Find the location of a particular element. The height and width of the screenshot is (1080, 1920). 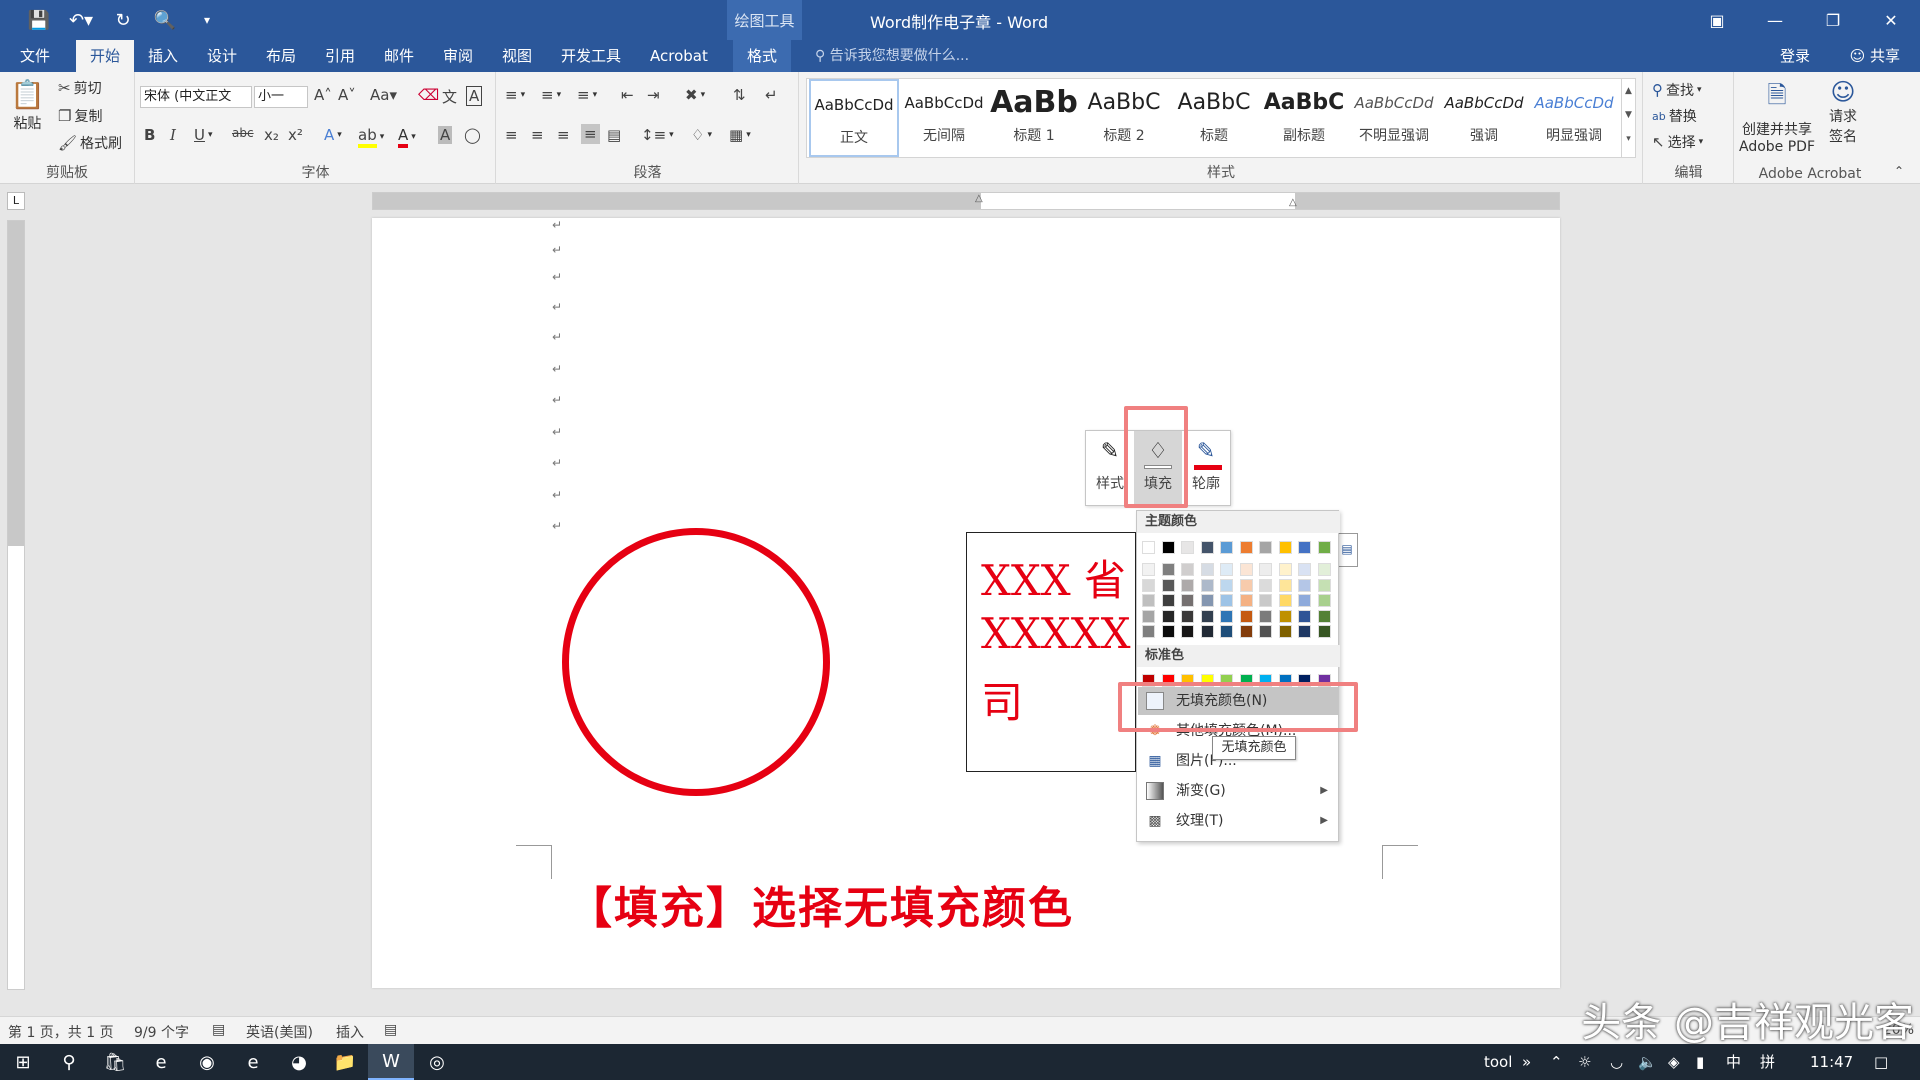

tab-stop-selector: L is located at coordinates (16, 201).